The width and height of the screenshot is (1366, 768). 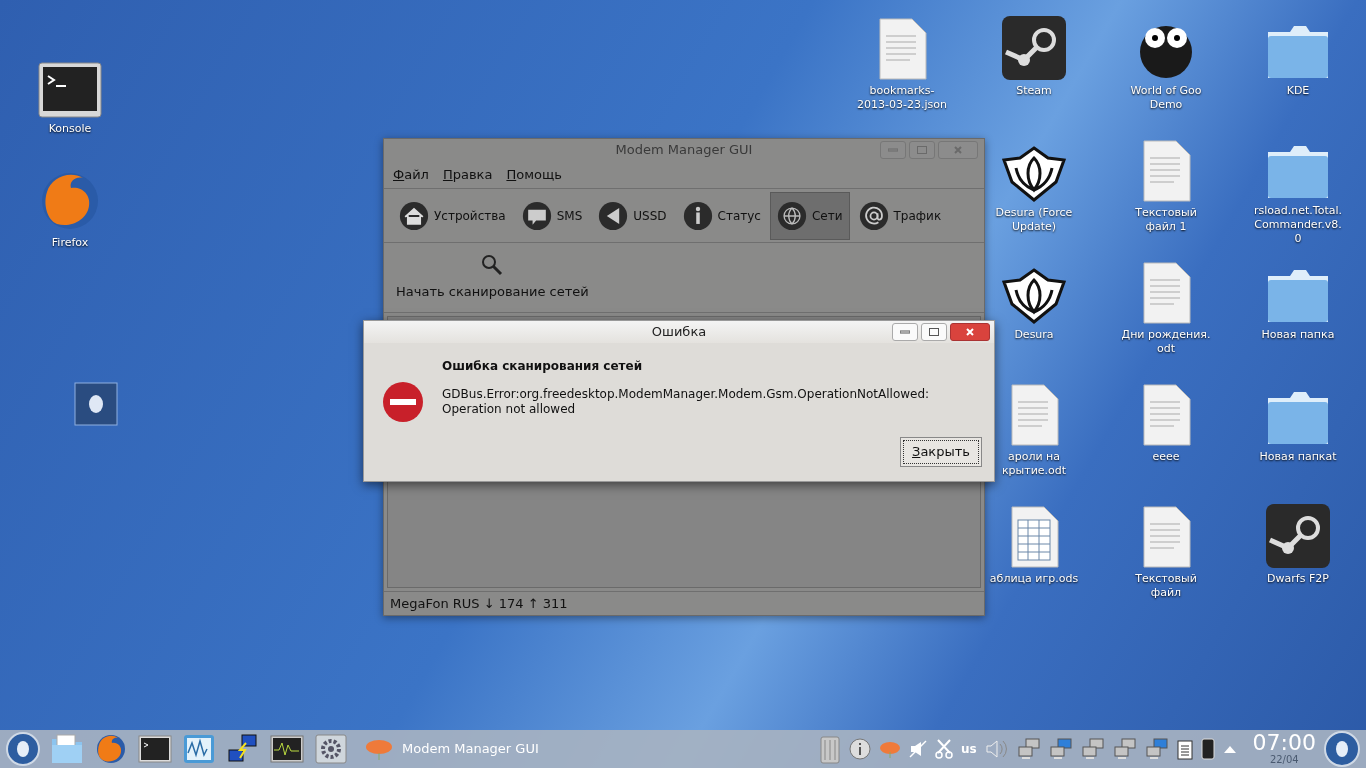 I want to click on trash-can-icon, so click(x=829, y=749).